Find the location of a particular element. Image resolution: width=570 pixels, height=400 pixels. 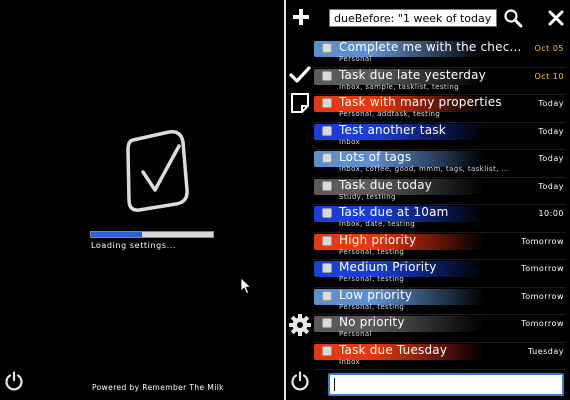

task-title: High priority is located at coordinates (378, 239).